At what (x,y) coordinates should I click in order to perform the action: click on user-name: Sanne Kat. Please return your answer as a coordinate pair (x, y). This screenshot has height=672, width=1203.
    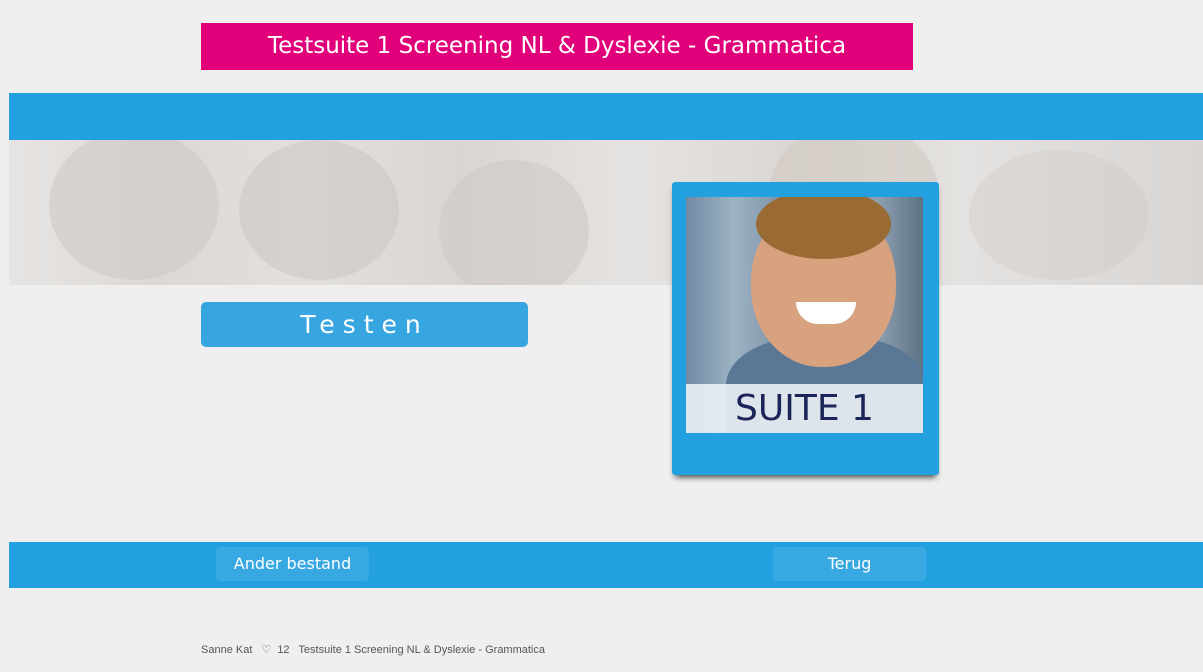
    Looking at the image, I should click on (227, 650).